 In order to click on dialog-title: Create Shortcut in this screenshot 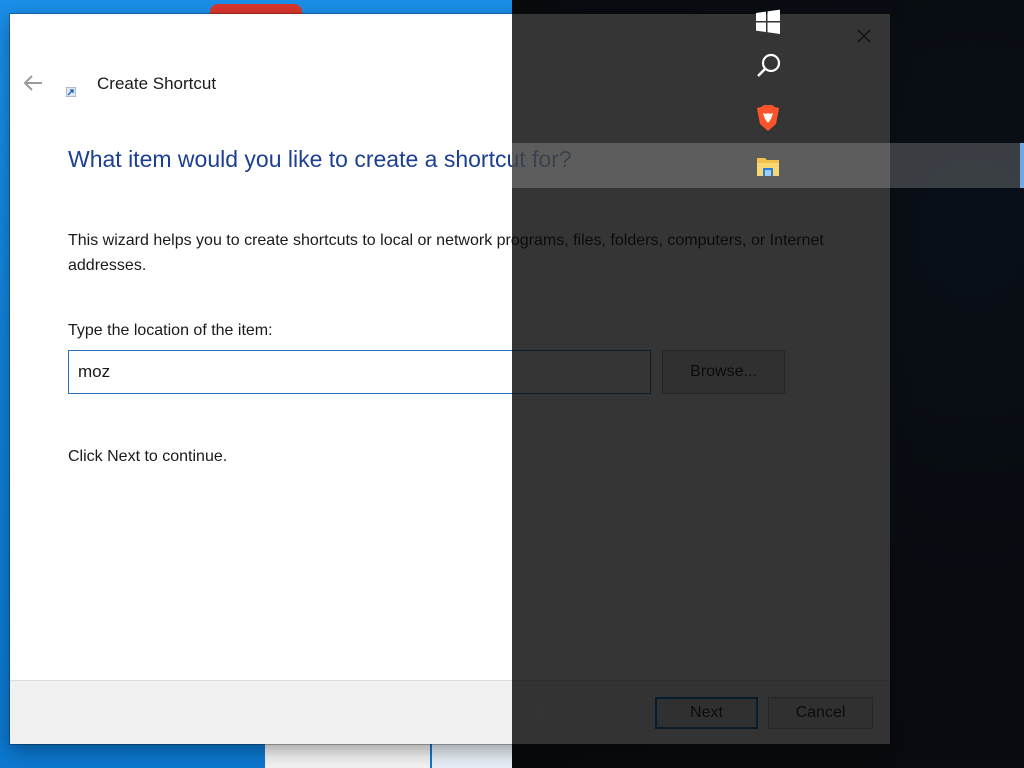, I will do `click(157, 83)`.